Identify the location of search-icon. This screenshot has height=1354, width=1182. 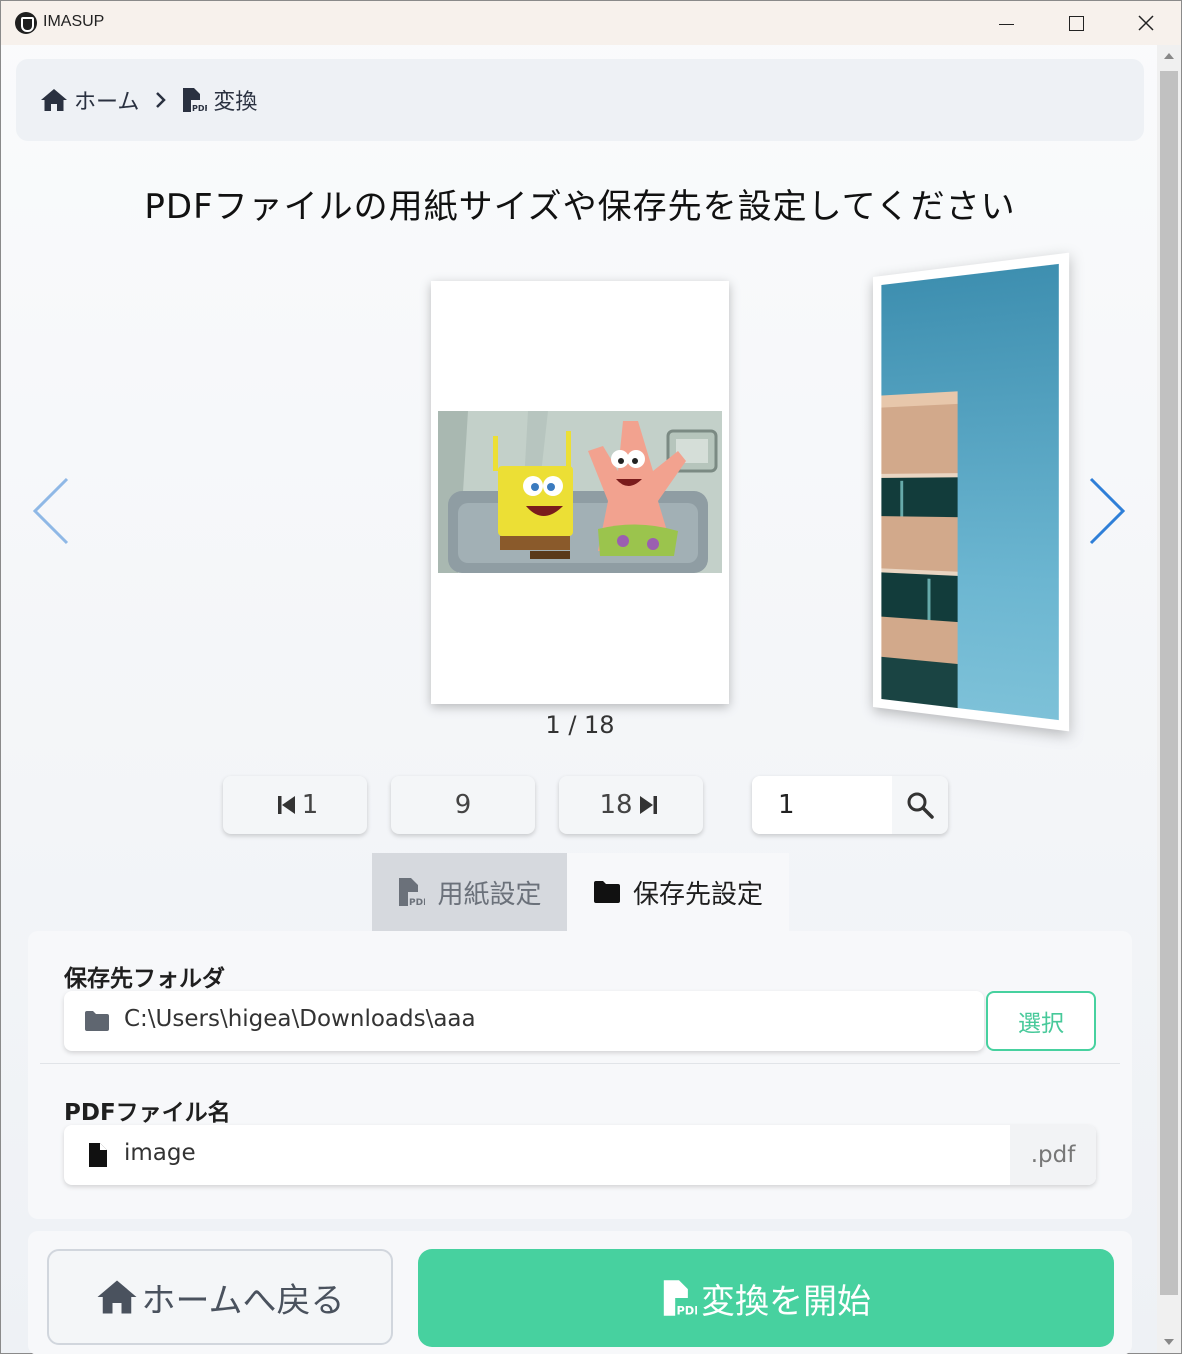
(920, 805).